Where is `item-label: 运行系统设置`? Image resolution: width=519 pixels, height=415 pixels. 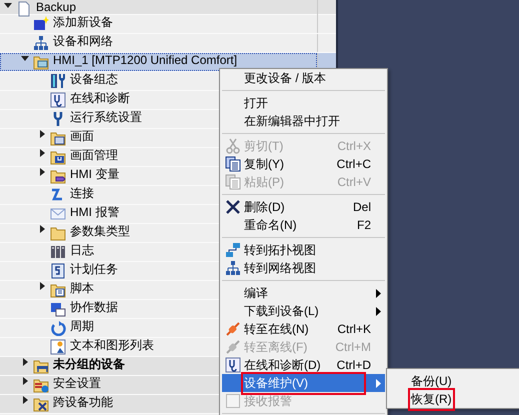 item-label: 运行系统设置 is located at coordinates (106, 117).